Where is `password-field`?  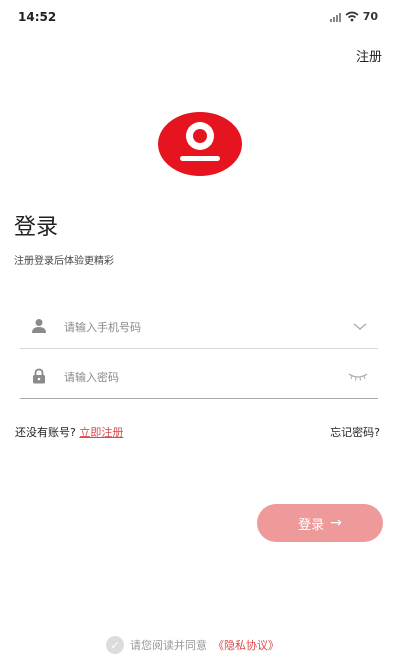 password-field is located at coordinates (199, 376).